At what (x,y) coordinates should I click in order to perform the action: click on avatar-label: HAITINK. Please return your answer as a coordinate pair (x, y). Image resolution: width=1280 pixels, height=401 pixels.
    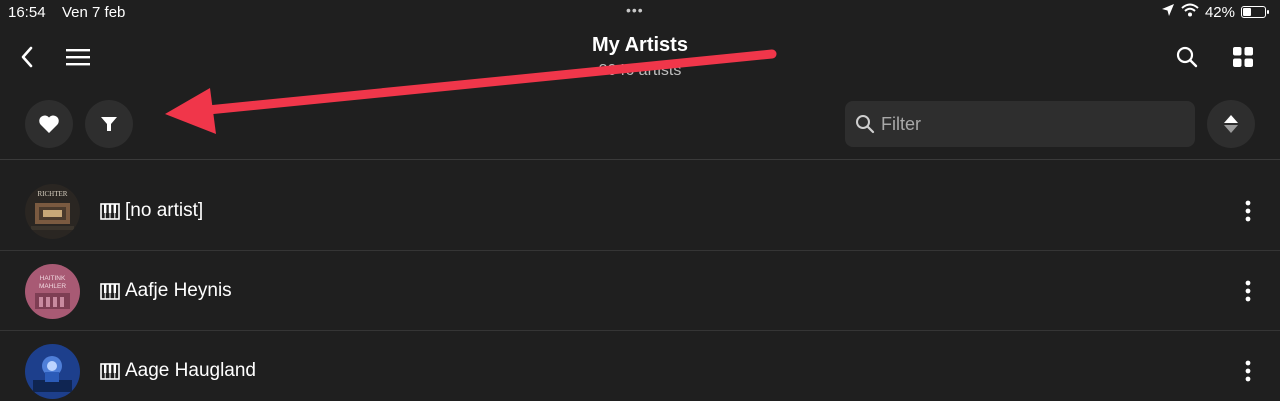
    Looking at the image, I should click on (53, 278).